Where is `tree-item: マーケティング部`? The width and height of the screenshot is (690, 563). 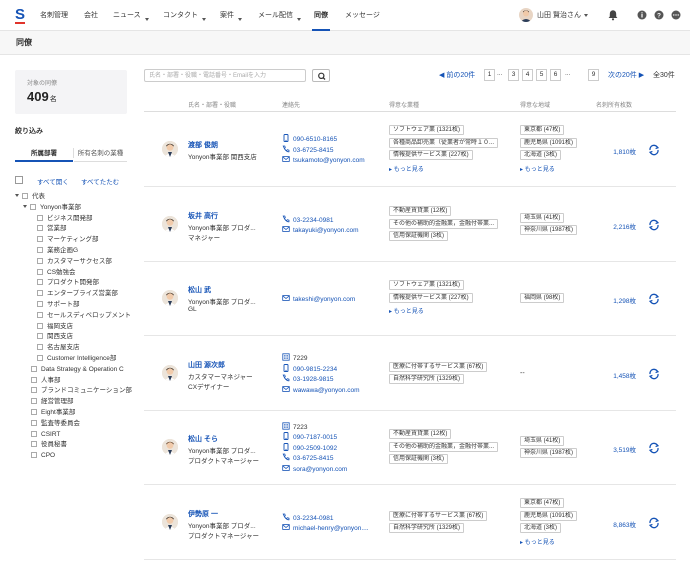 tree-item: マーケティング部 is located at coordinates (67, 240).